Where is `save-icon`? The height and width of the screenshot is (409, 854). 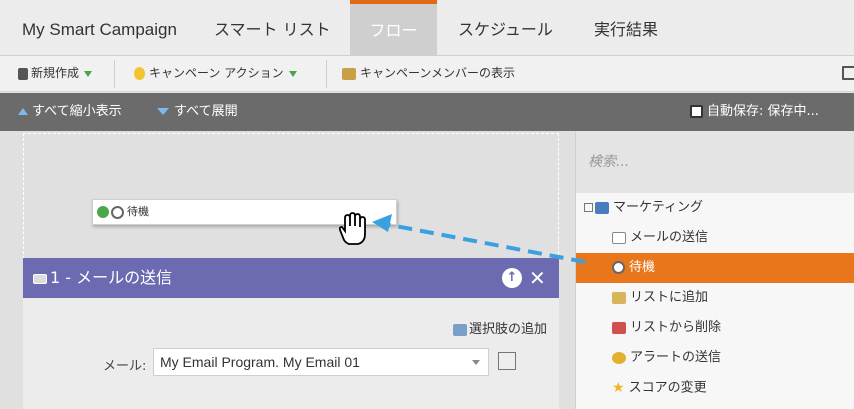 save-icon is located at coordinates (696, 111).